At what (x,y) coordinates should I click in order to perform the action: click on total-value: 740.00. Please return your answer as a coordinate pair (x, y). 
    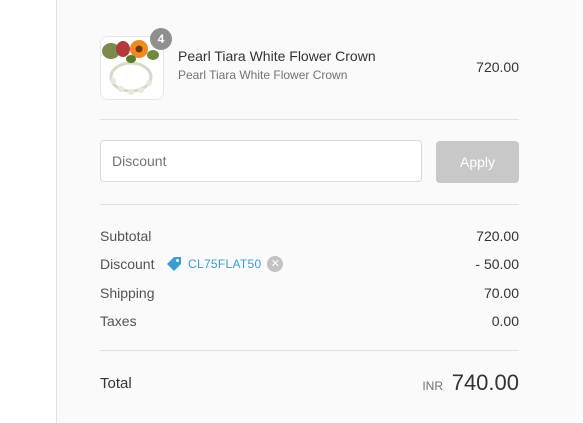
    Looking at the image, I should click on (485, 382).